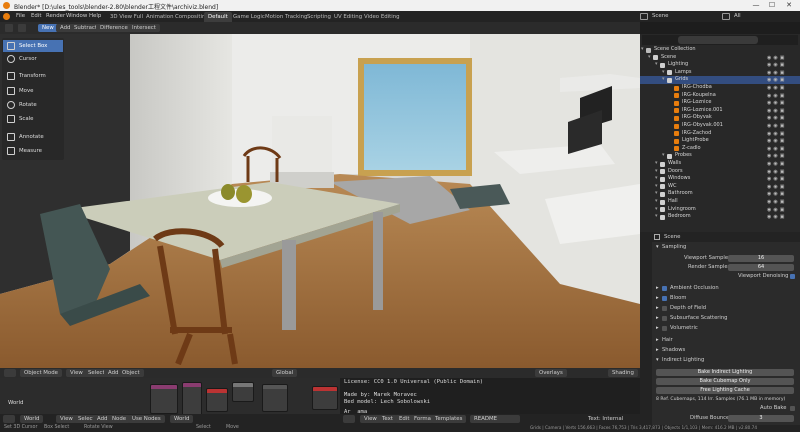 Image resolution: width=800 pixels, height=432 pixels. What do you see at coordinates (720, 126) in the screenshot?
I see `outliner-row: IRG-Obyvak.001 ◉◉▣` at bounding box center [720, 126].